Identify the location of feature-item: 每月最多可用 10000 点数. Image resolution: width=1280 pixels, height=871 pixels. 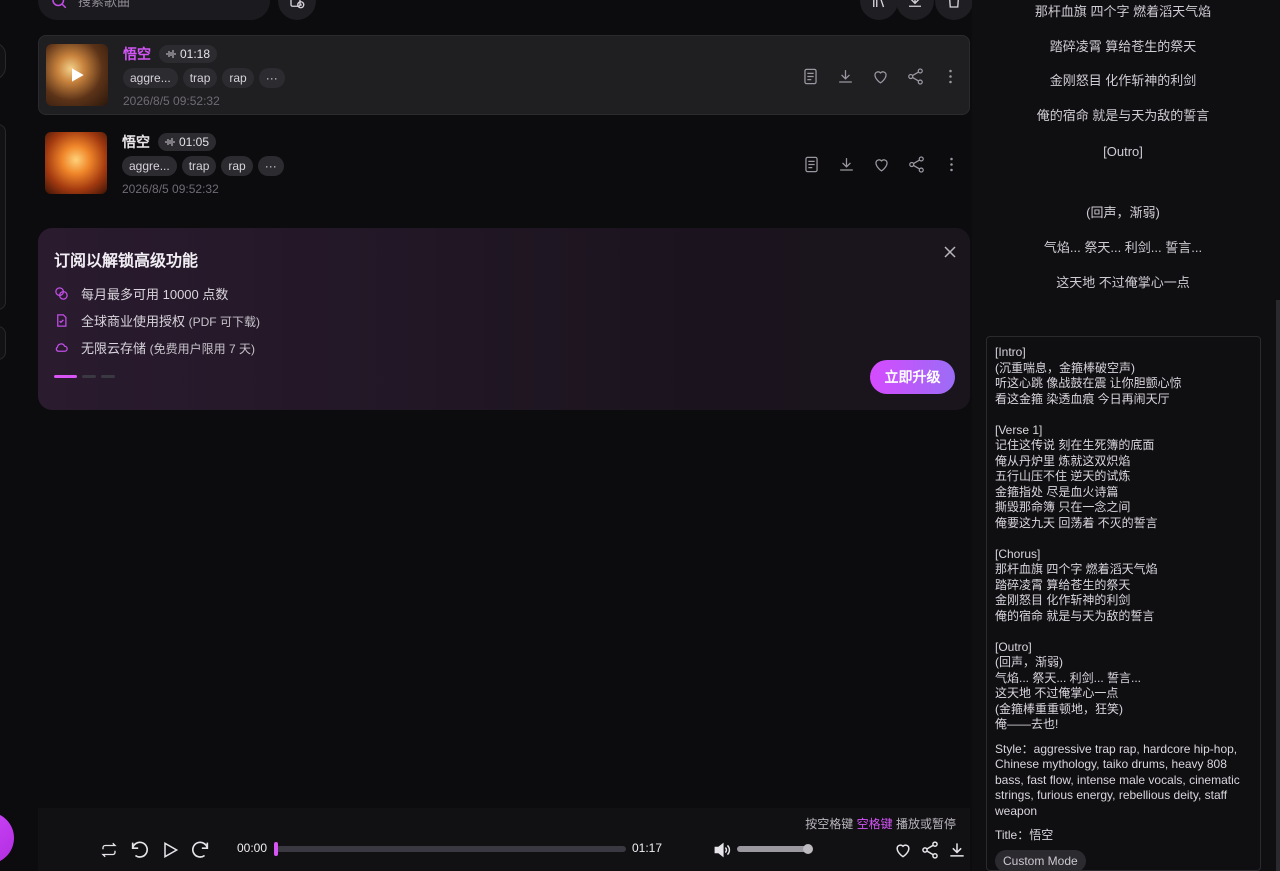
(157, 293).